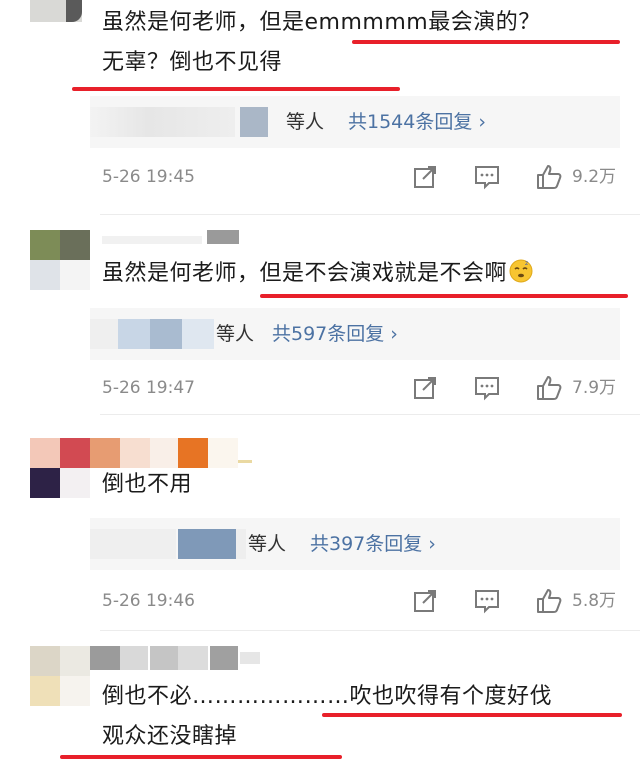 The width and height of the screenshot is (640, 764). I want to click on comment-text-line: 观众还没瞎掉, so click(170, 736).